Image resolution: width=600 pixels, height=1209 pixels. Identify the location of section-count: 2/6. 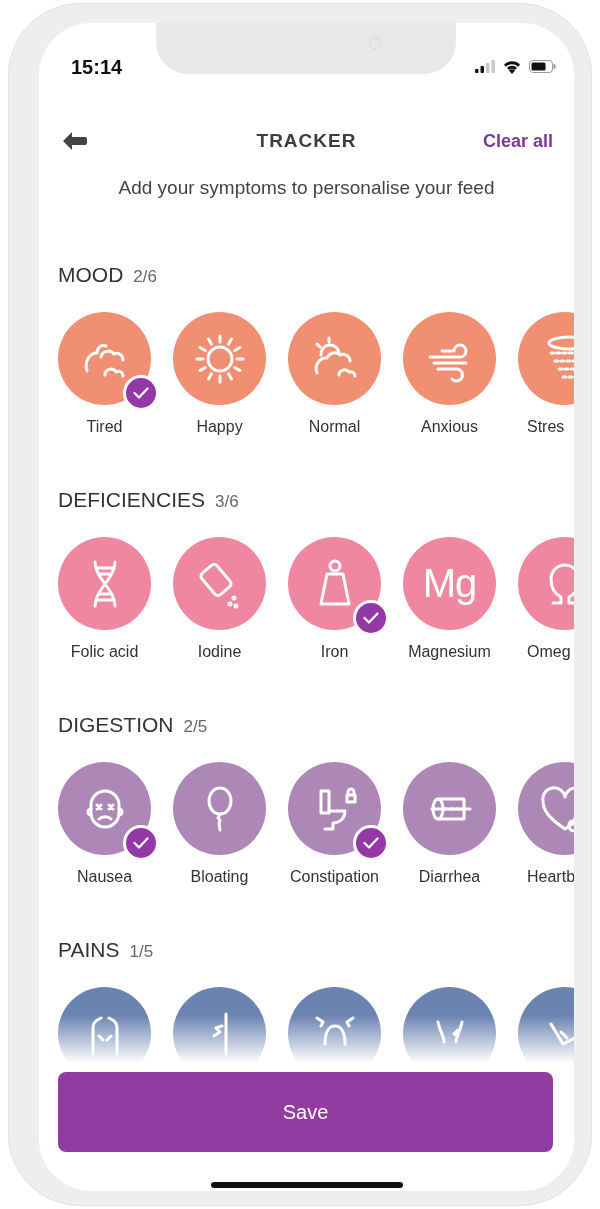
(145, 277).